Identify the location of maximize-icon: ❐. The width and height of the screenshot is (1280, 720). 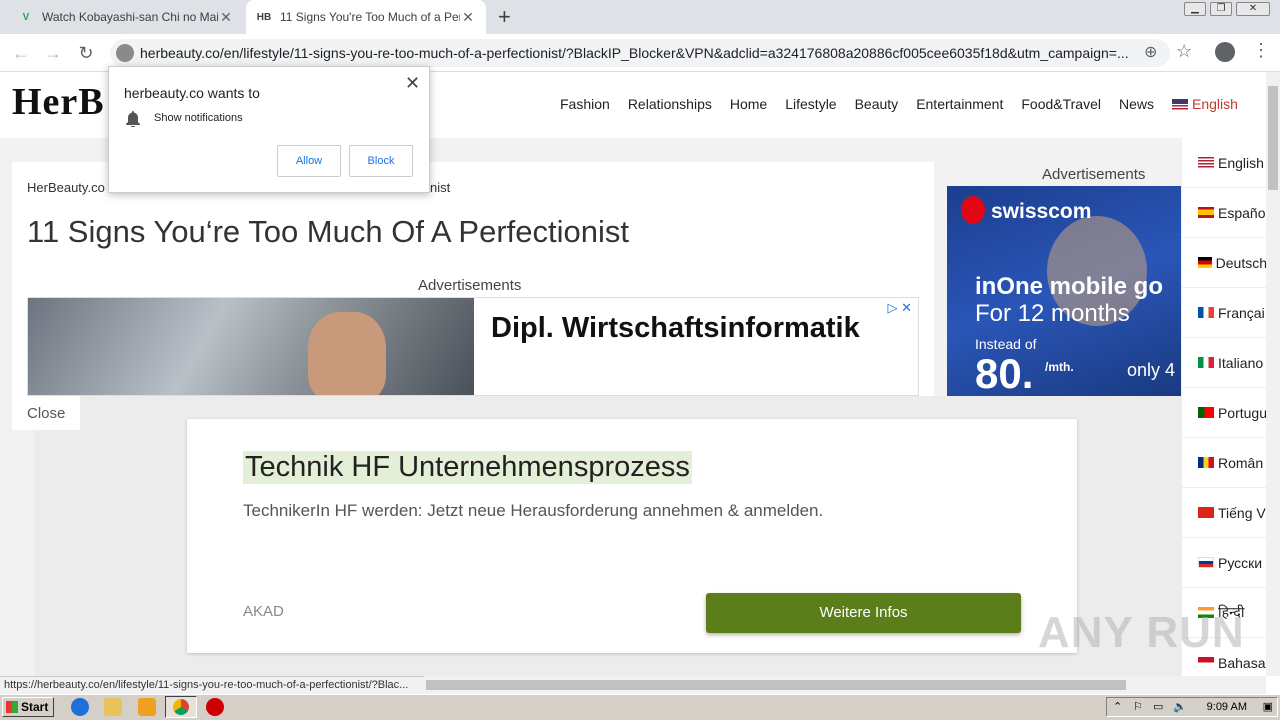
(1221, 9).